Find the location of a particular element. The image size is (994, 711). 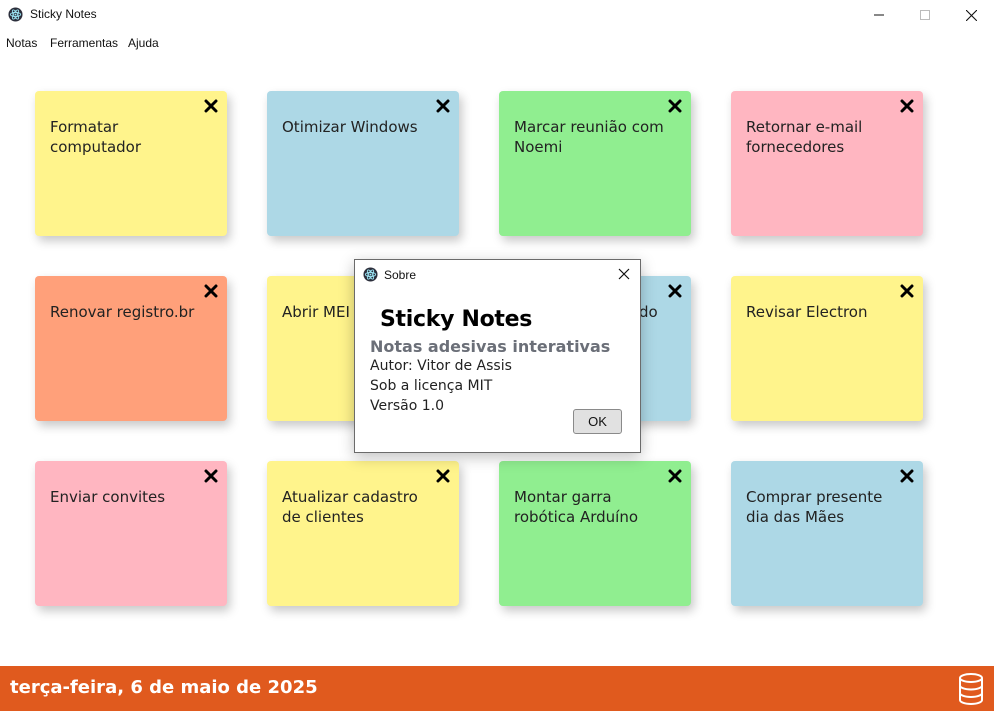

sticky-note: Montar garra robótica Arduíno is located at coordinates (595, 533).